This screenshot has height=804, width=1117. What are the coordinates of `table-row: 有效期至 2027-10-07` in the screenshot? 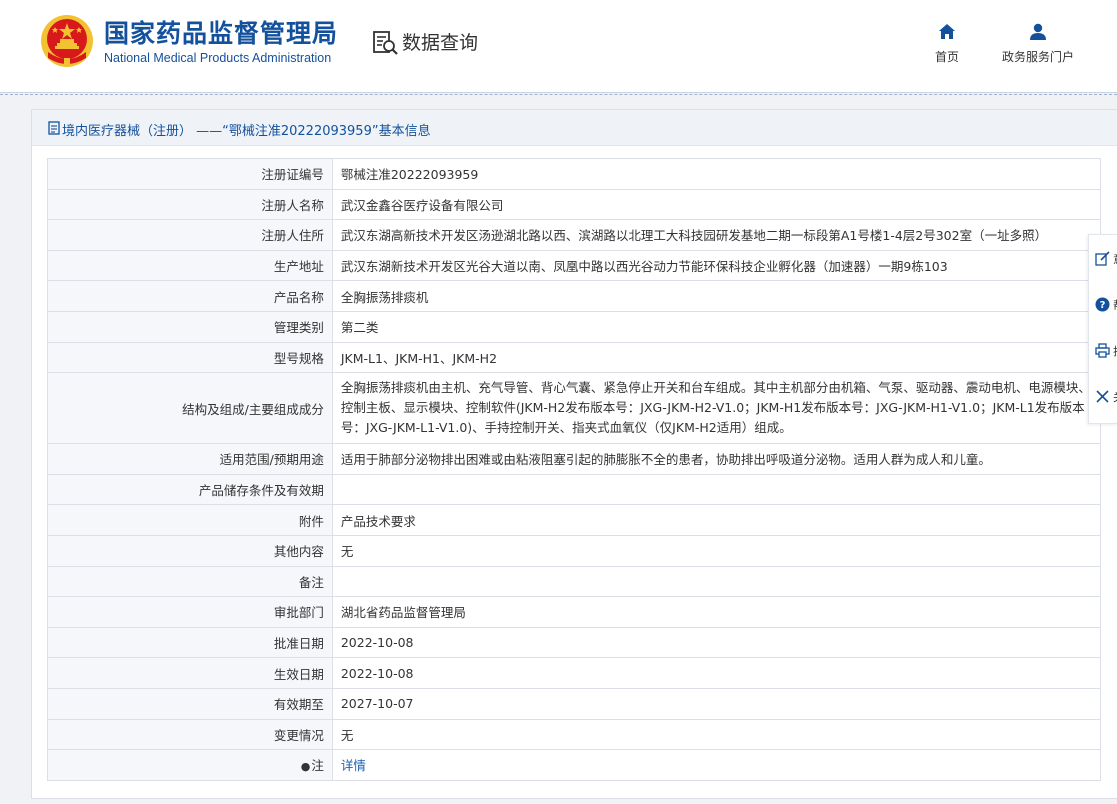 It's located at (574, 703).